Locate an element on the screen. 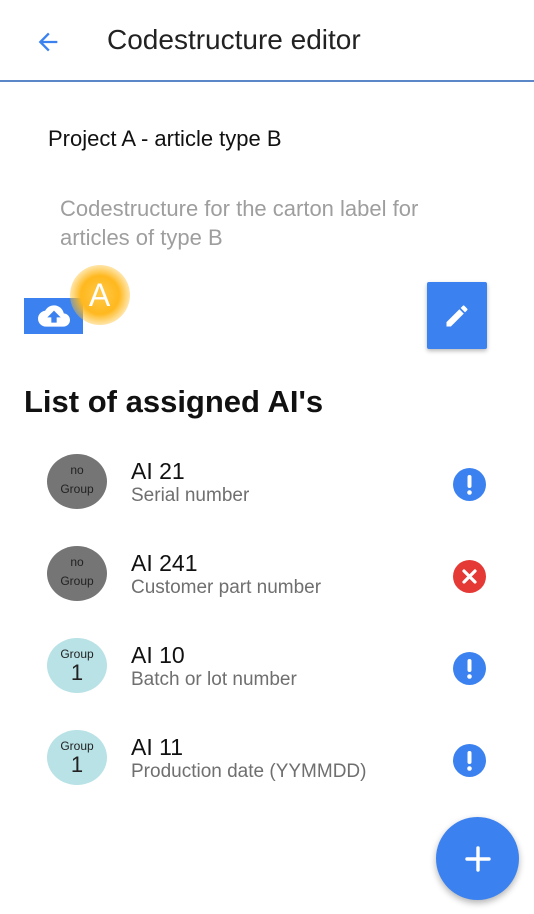 The image size is (534, 914). list-item: no Group AI 241 Customer part number is located at coordinates (267, 578).